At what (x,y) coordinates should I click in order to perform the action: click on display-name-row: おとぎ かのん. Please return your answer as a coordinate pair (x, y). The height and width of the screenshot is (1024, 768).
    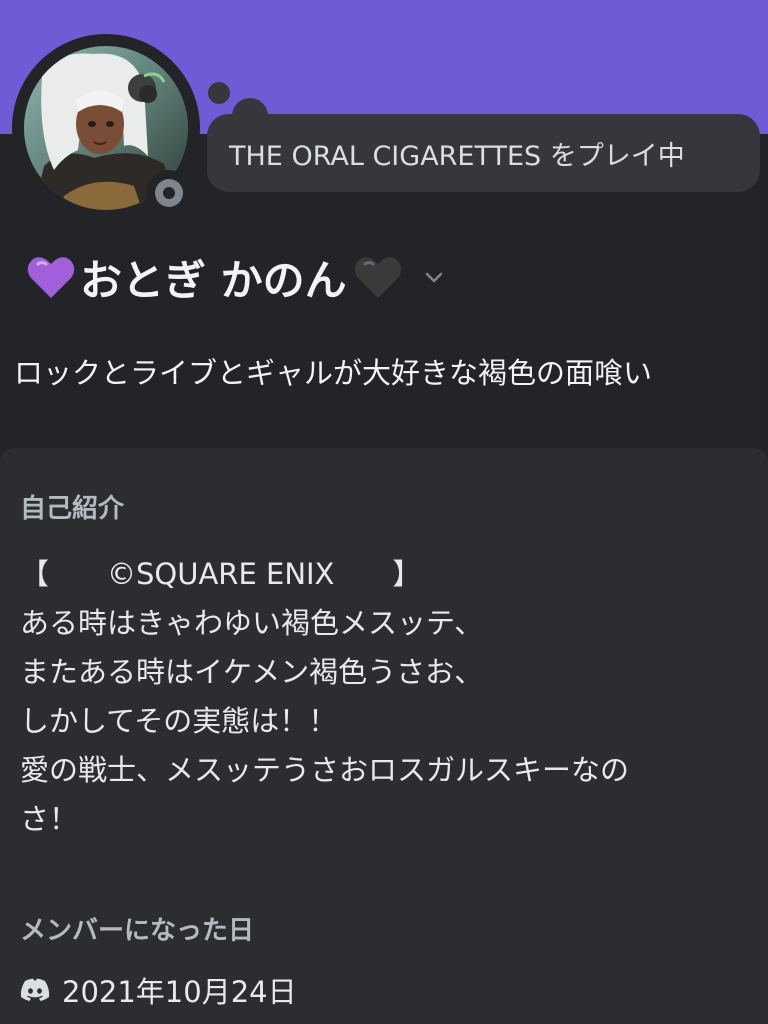
    Looking at the image, I should click on (235, 277).